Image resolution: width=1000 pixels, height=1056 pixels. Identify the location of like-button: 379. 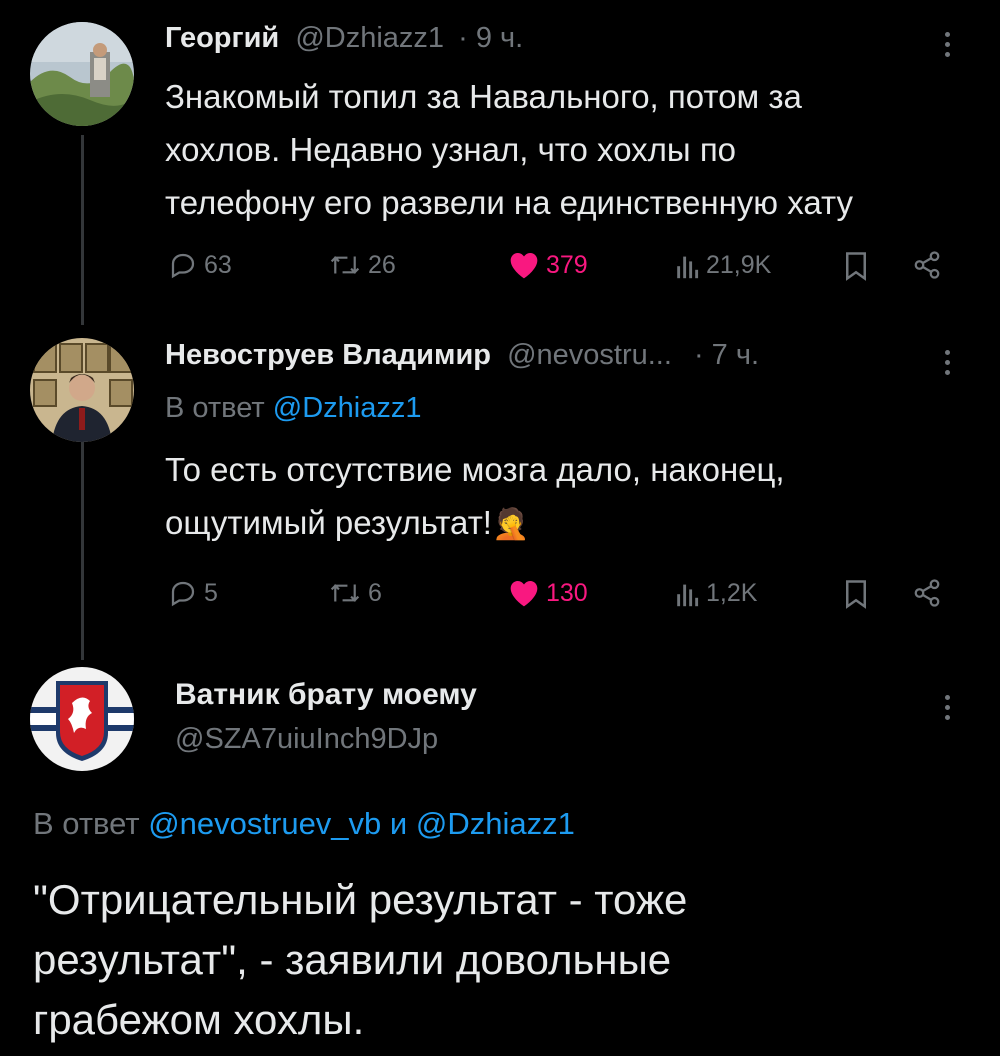
(548, 265).